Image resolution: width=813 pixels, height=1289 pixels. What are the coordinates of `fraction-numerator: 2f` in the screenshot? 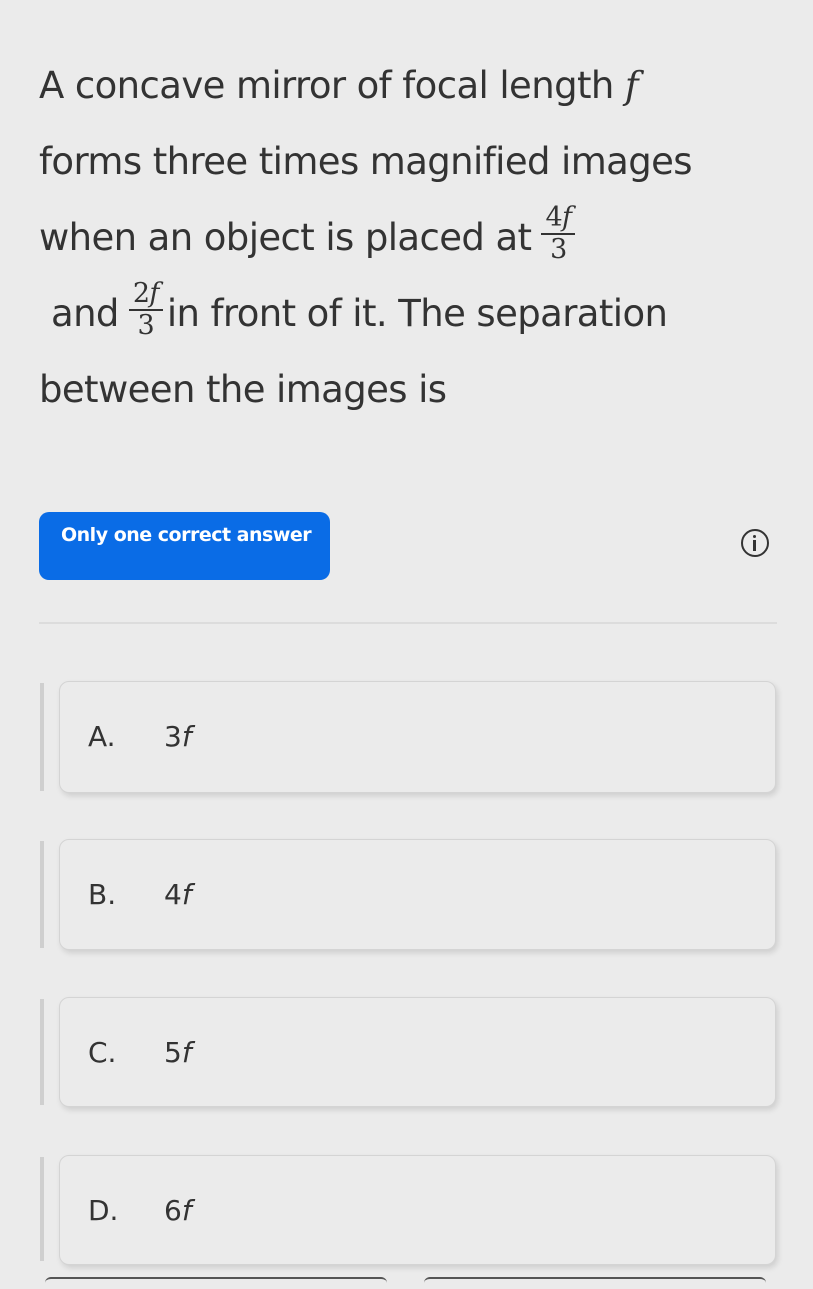 It's located at (145, 294).